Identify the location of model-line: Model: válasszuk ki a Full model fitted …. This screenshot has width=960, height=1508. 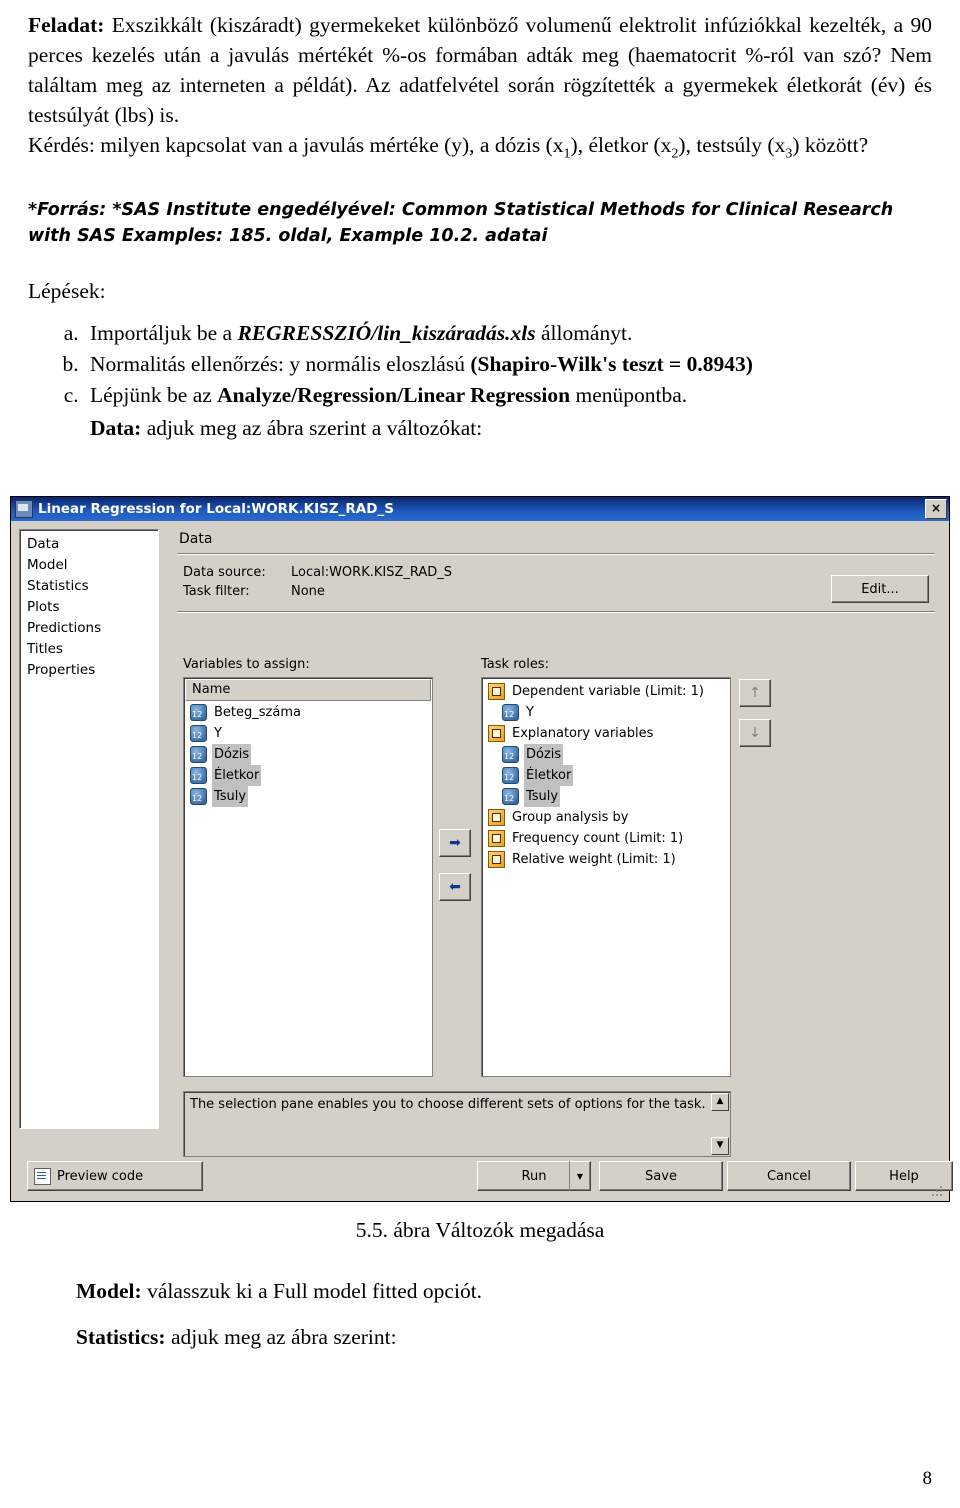
(279, 1291).